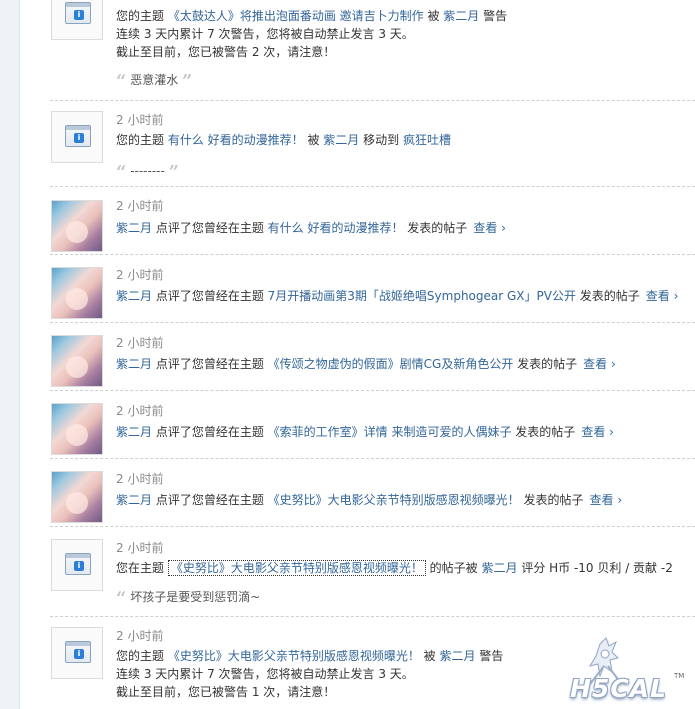  What do you see at coordinates (422, 296) in the screenshot?
I see `topic-link: 7月开播动画第3期「战姬绝唱Symphogear GX」PV公开` at bounding box center [422, 296].